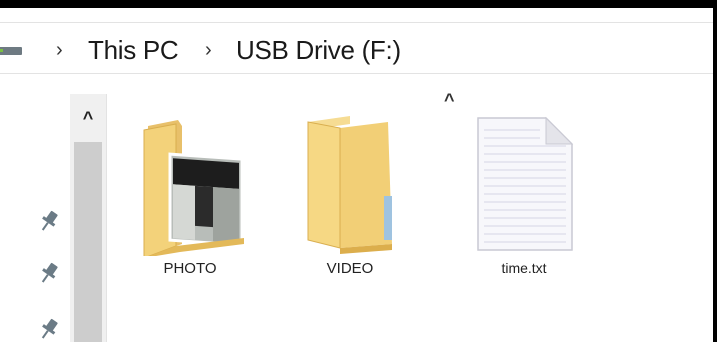 Image resolution: width=717 pixels, height=342 pixels. What do you see at coordinates (193, 189) in the screenshot?
I see `folder-photo-icon` at bounding box center [193, 189].